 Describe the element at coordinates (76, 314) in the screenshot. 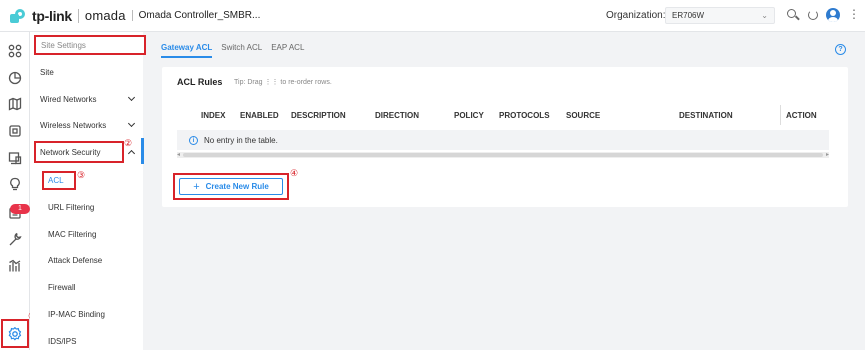

I see `sidebar-item-ip-mac-binding: IP-MAC Binding` at that location.